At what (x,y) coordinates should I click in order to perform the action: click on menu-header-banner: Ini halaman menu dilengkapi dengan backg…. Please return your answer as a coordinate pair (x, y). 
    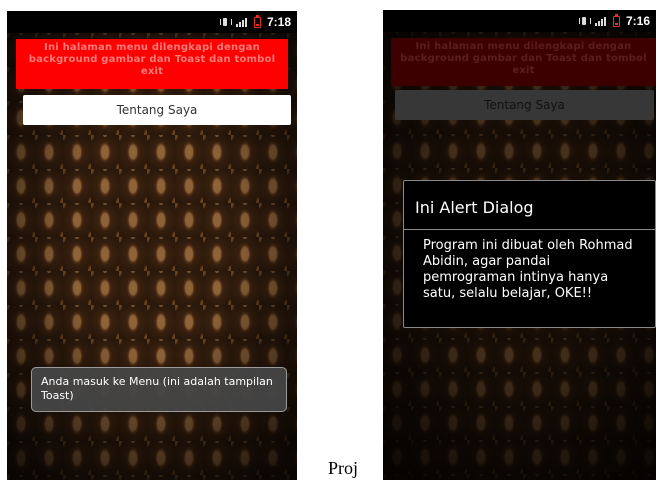
    Looking at the image, I should click on (152, 64).